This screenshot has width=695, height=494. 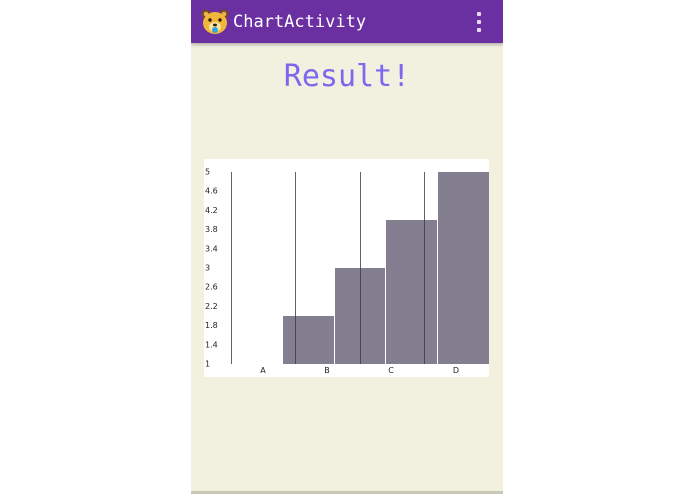 What do you see at coordinates (263, 370) in the screenshot?
I see `x-category-label: A` at bounding box center [263, 370].